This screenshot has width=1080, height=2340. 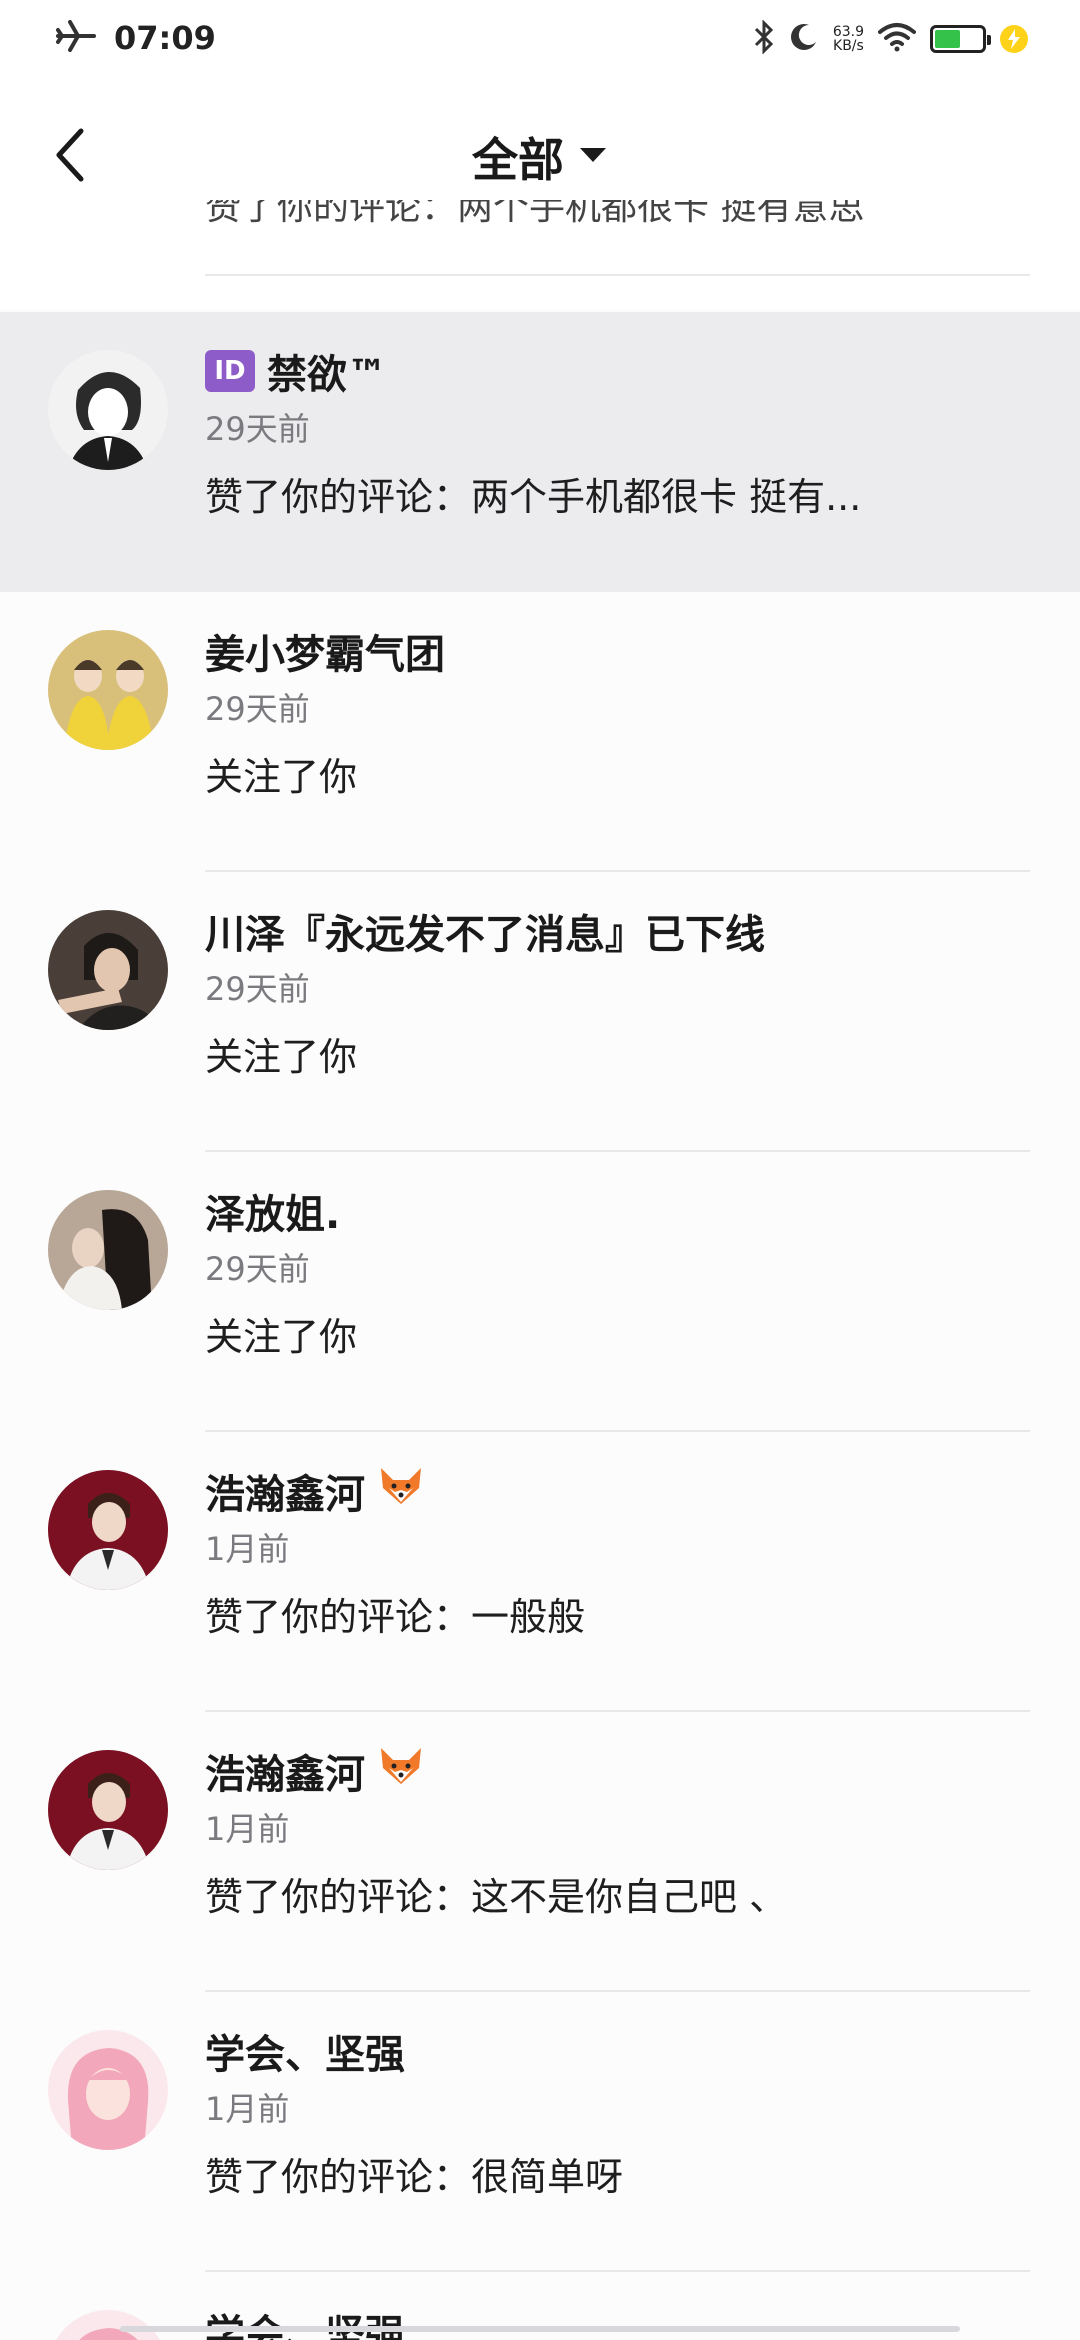 I want to click on home-indicator-bar, so click(x=540, y=2329).